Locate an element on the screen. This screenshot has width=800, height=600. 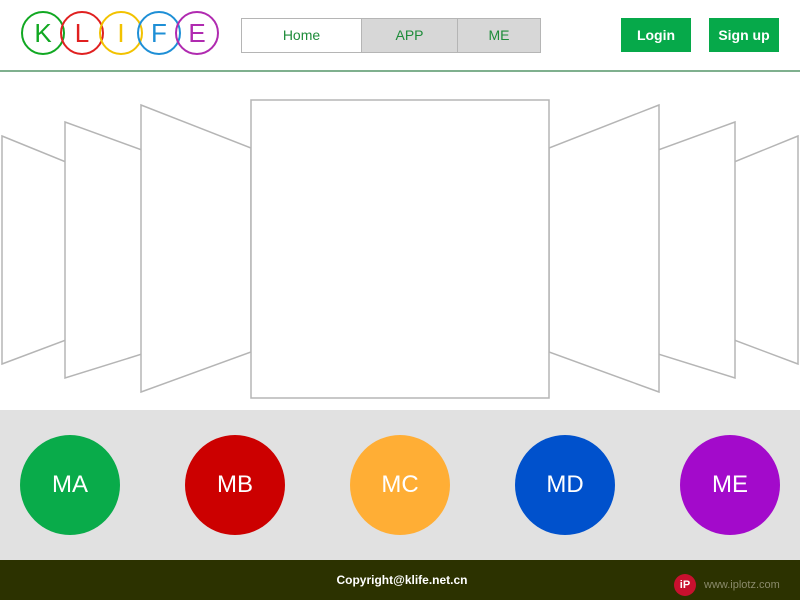
main-nav: Home APP ME is located at coordinates (391, 35).